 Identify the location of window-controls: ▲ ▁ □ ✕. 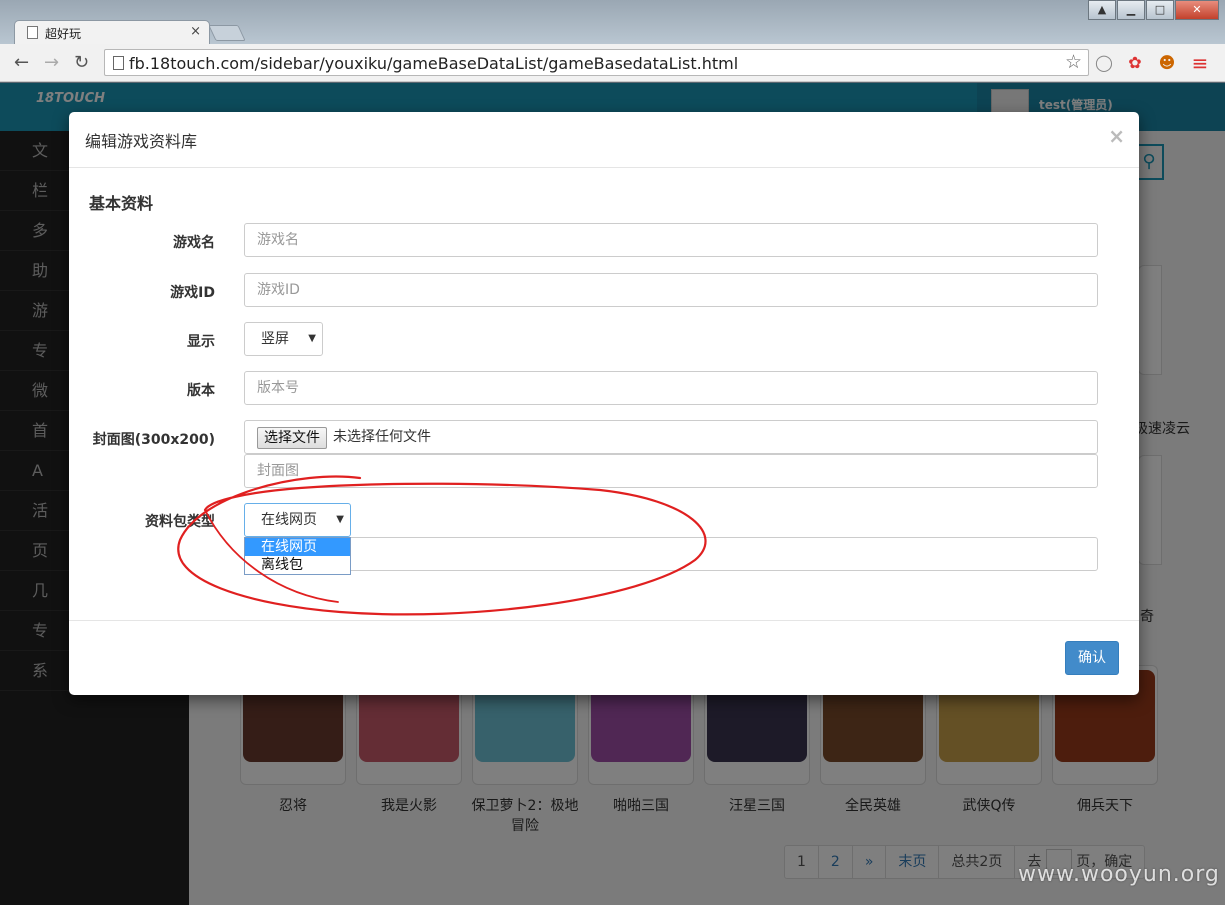
(1153, 10).